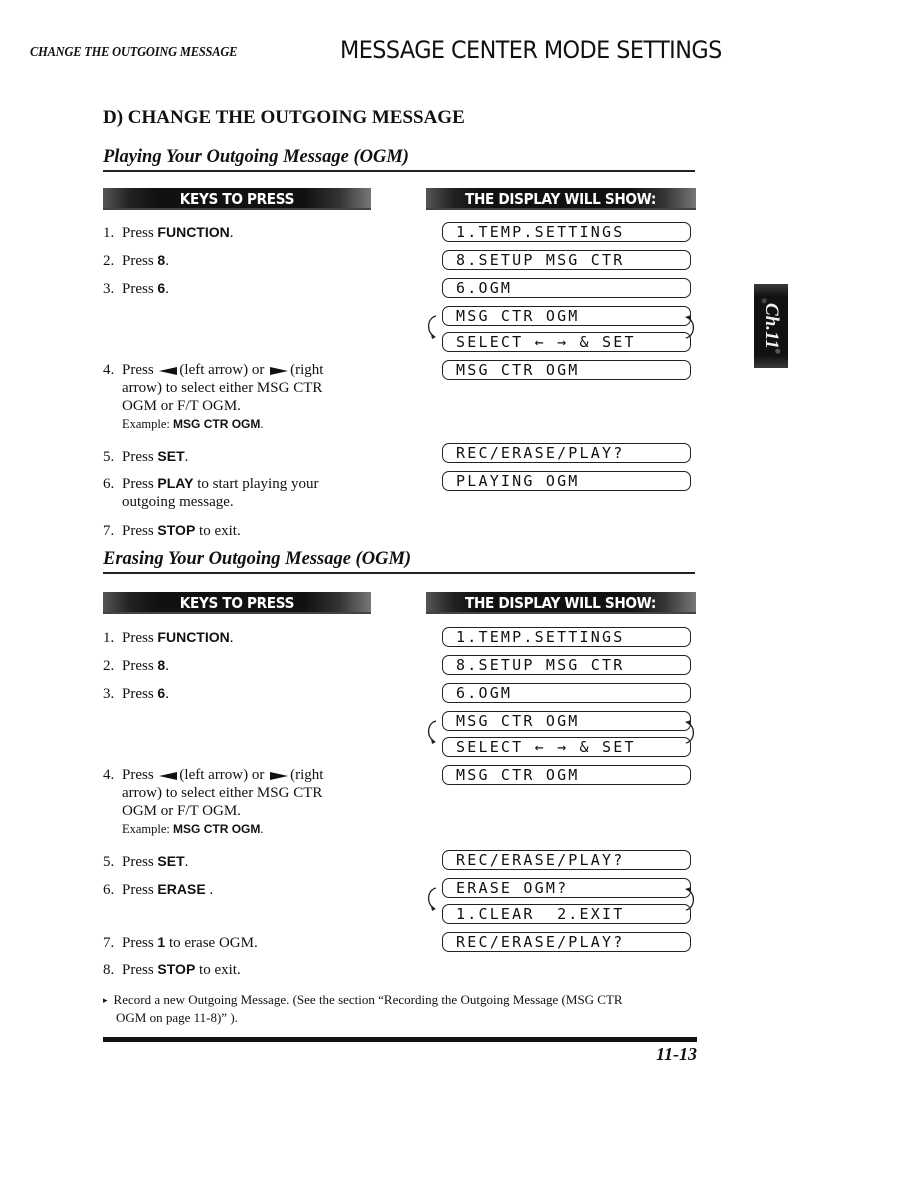 The image size is (918, 1188). I want to click on display-will-show-label: THE DISPLAY WILL SHOW:, so click(561, 603).